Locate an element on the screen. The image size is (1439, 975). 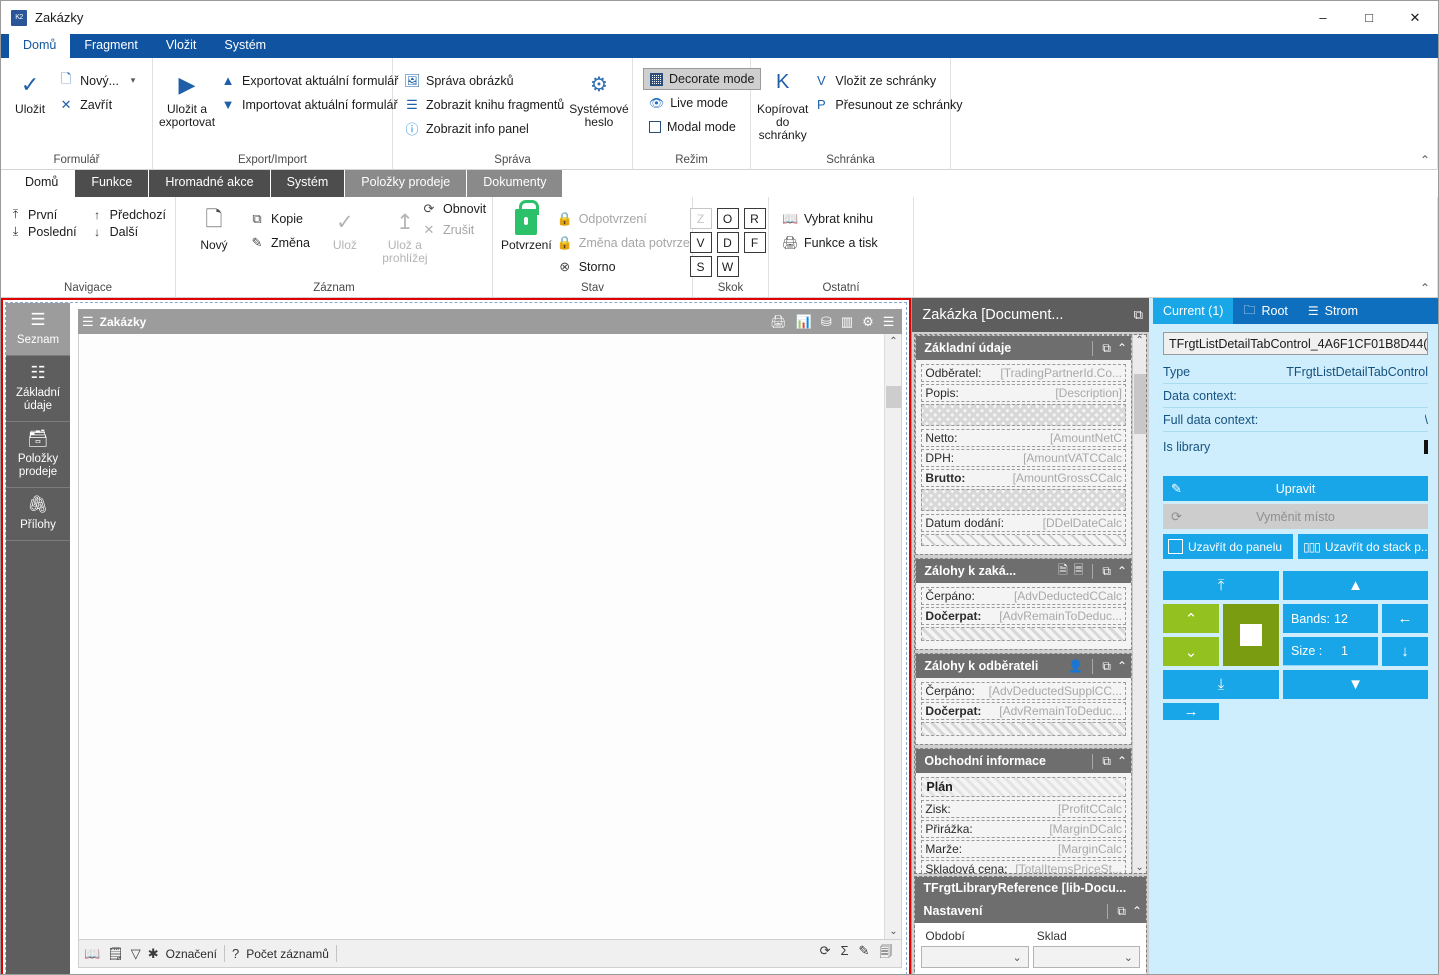
docs-icon: 🗏 is located at coordinates (1079, 571).